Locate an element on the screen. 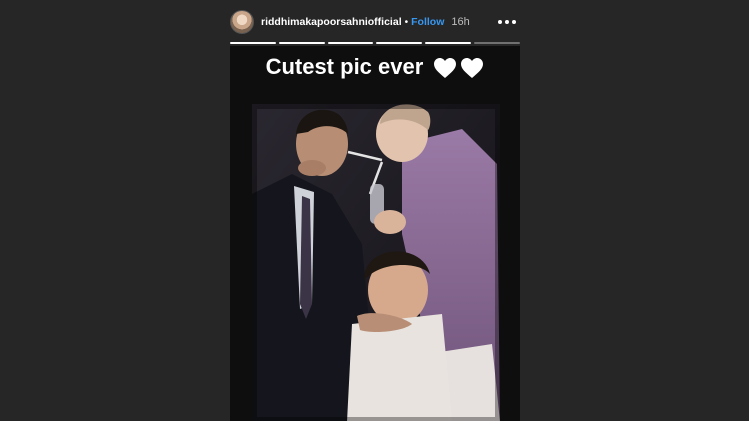 The width and height of the screenshot is (749, 421). story-header: riddhimakapoorsahniofficial • Follow 16h is located at coordinates (374, 22).